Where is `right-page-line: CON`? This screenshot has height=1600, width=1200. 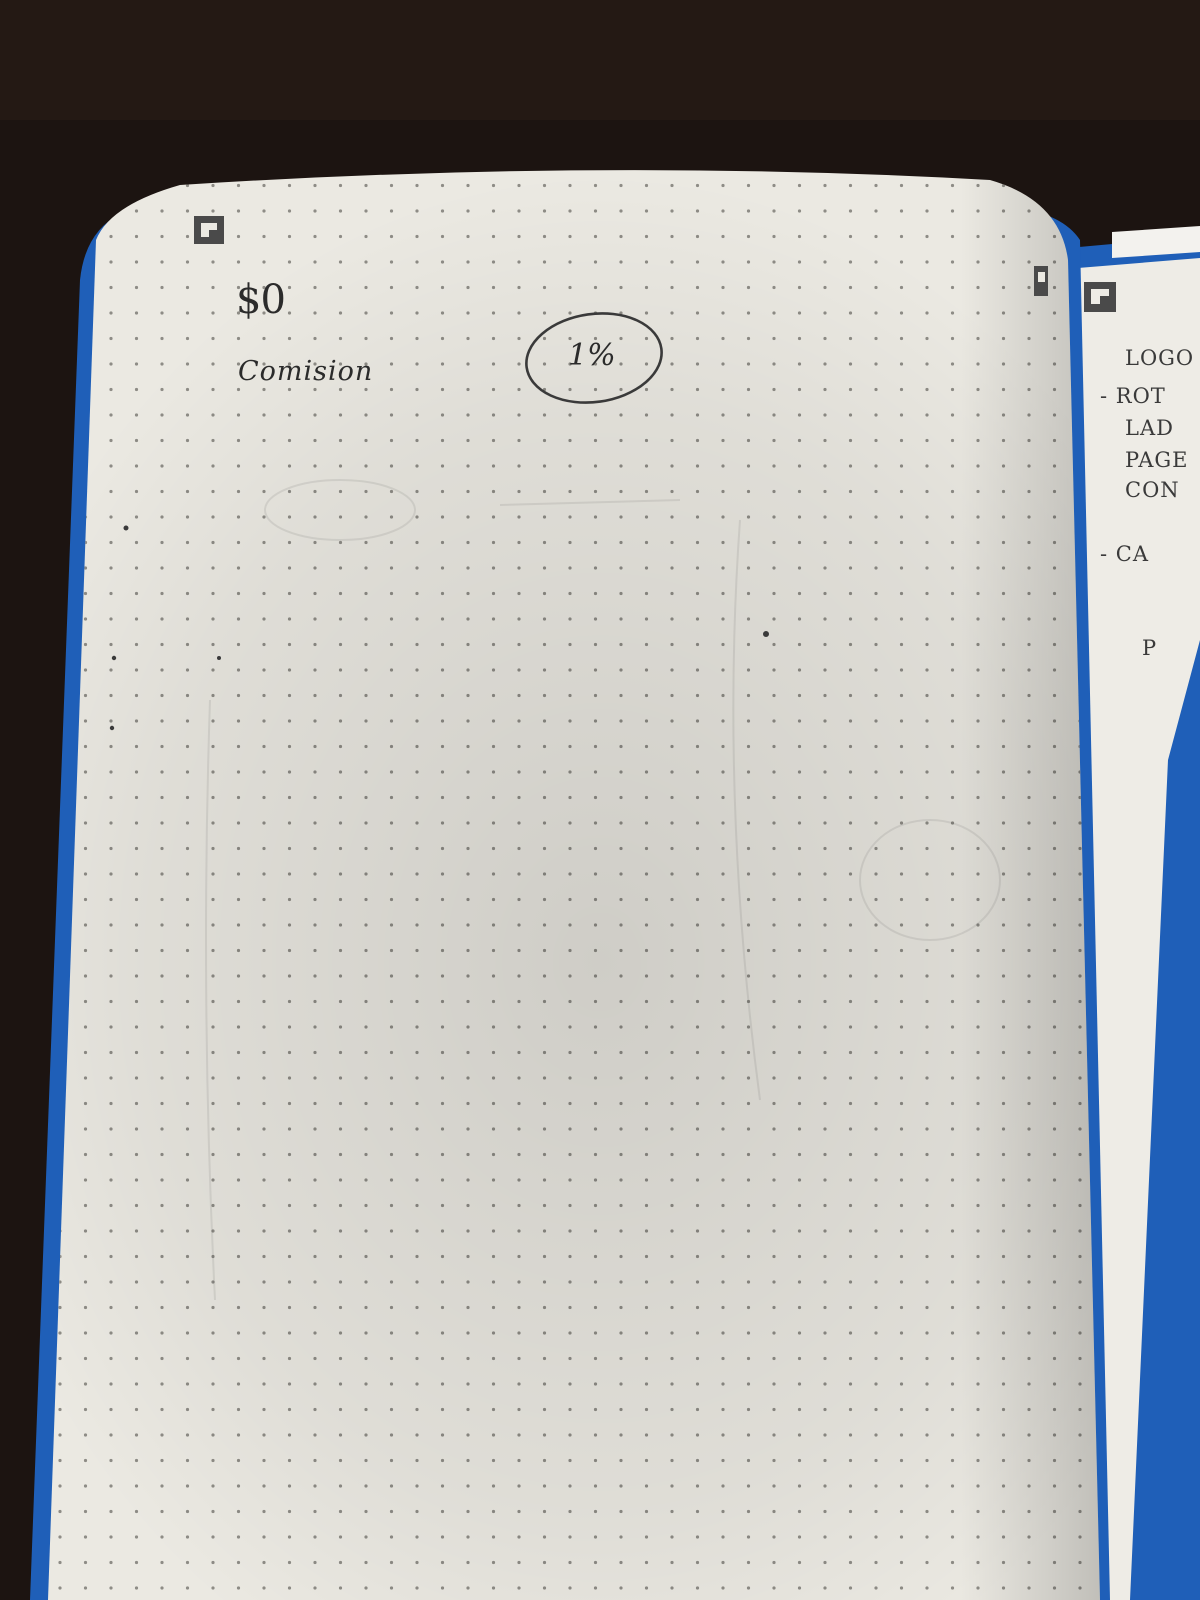 right-page-line: CON is located at coordinates (1152, 490).